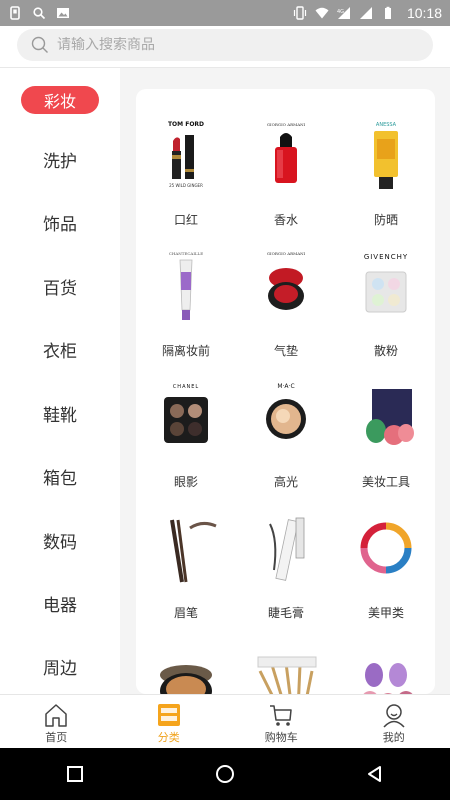 The width and height of the screenshot is (450, 800). I want to click on cushion-image: GIORGIO ARMANI, so click(286, 286).